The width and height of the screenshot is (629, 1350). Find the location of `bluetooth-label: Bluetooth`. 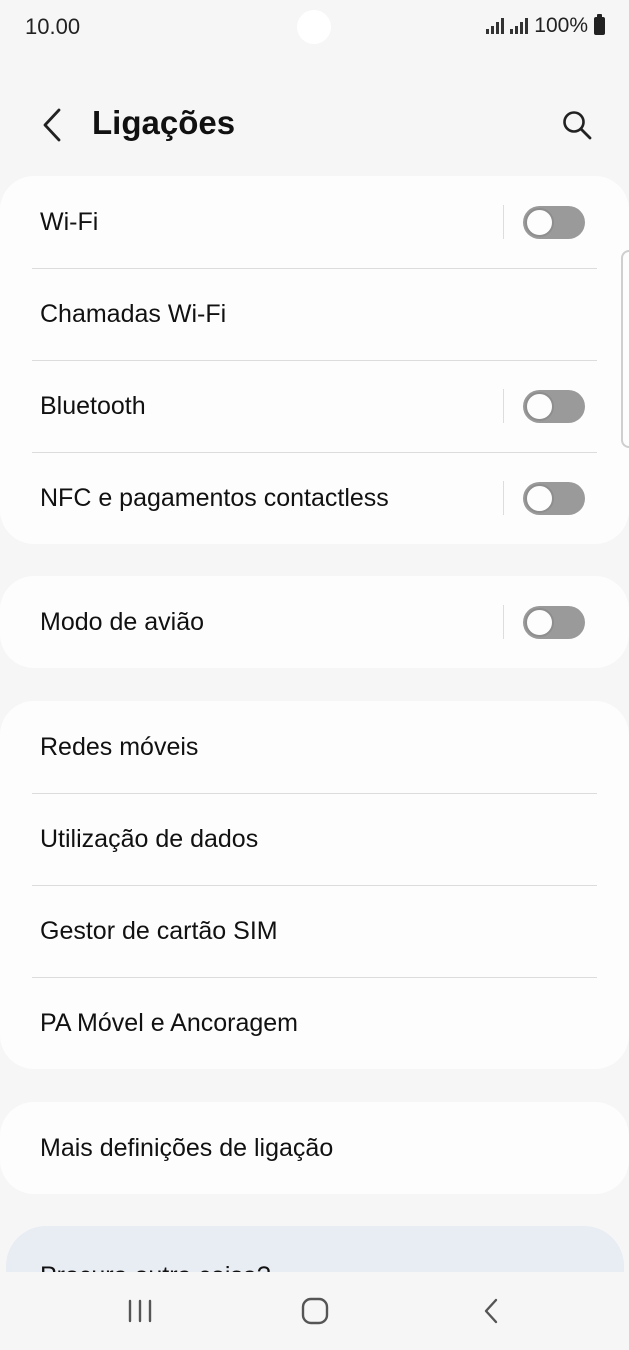

bluetooth-label: Bluetooth is located at coordinates (93, 405).